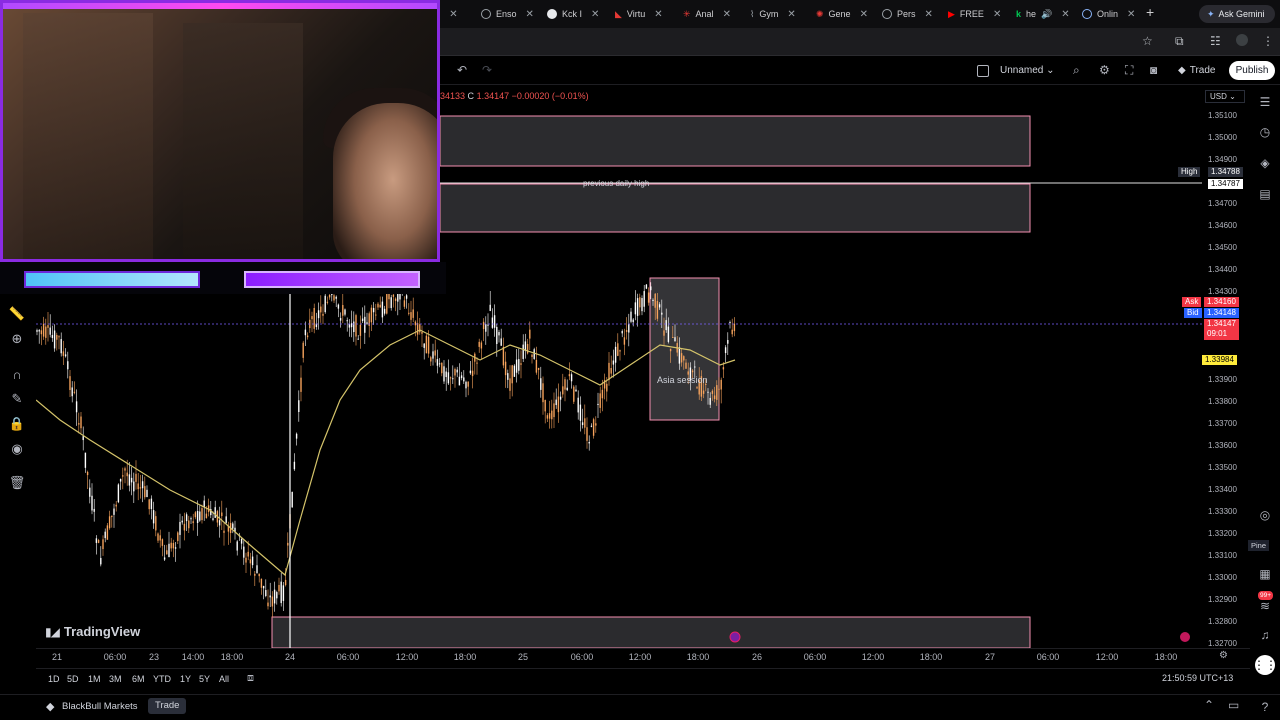 The height and width of the screenshot is (720, 1280). Describe the element at coordinates (250, 678) in the screenshot. I see `calendar-range-icon: ⧈` at that location.